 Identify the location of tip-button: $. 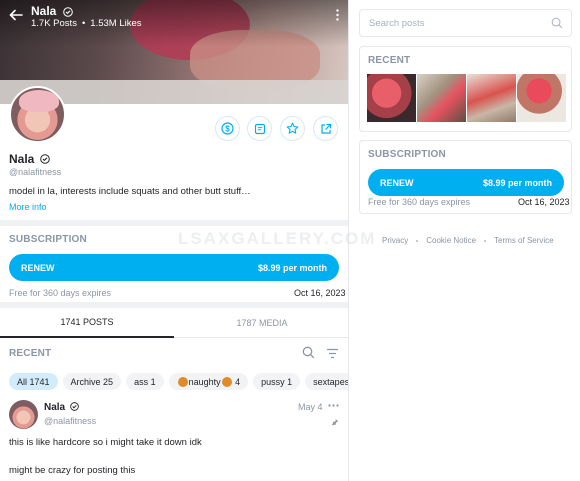
(227, 128).